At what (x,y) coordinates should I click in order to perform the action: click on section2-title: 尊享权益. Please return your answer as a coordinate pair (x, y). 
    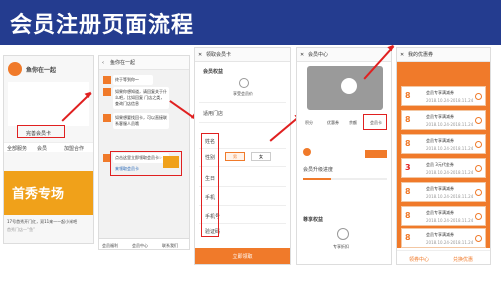
    Looking at the image, I should click on (313, 220).